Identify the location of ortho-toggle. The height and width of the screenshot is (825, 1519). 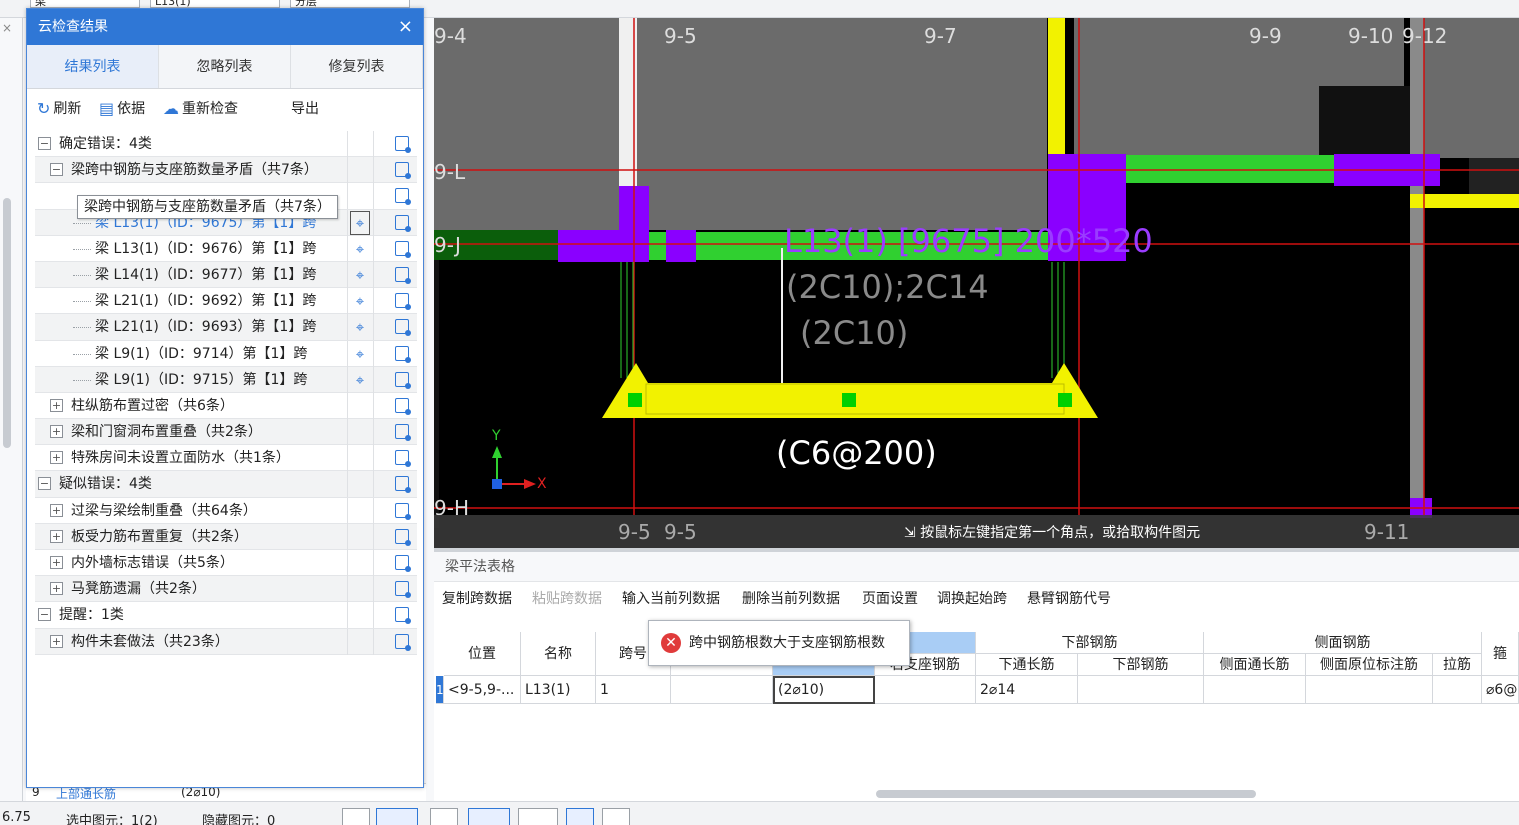
(356, 816).